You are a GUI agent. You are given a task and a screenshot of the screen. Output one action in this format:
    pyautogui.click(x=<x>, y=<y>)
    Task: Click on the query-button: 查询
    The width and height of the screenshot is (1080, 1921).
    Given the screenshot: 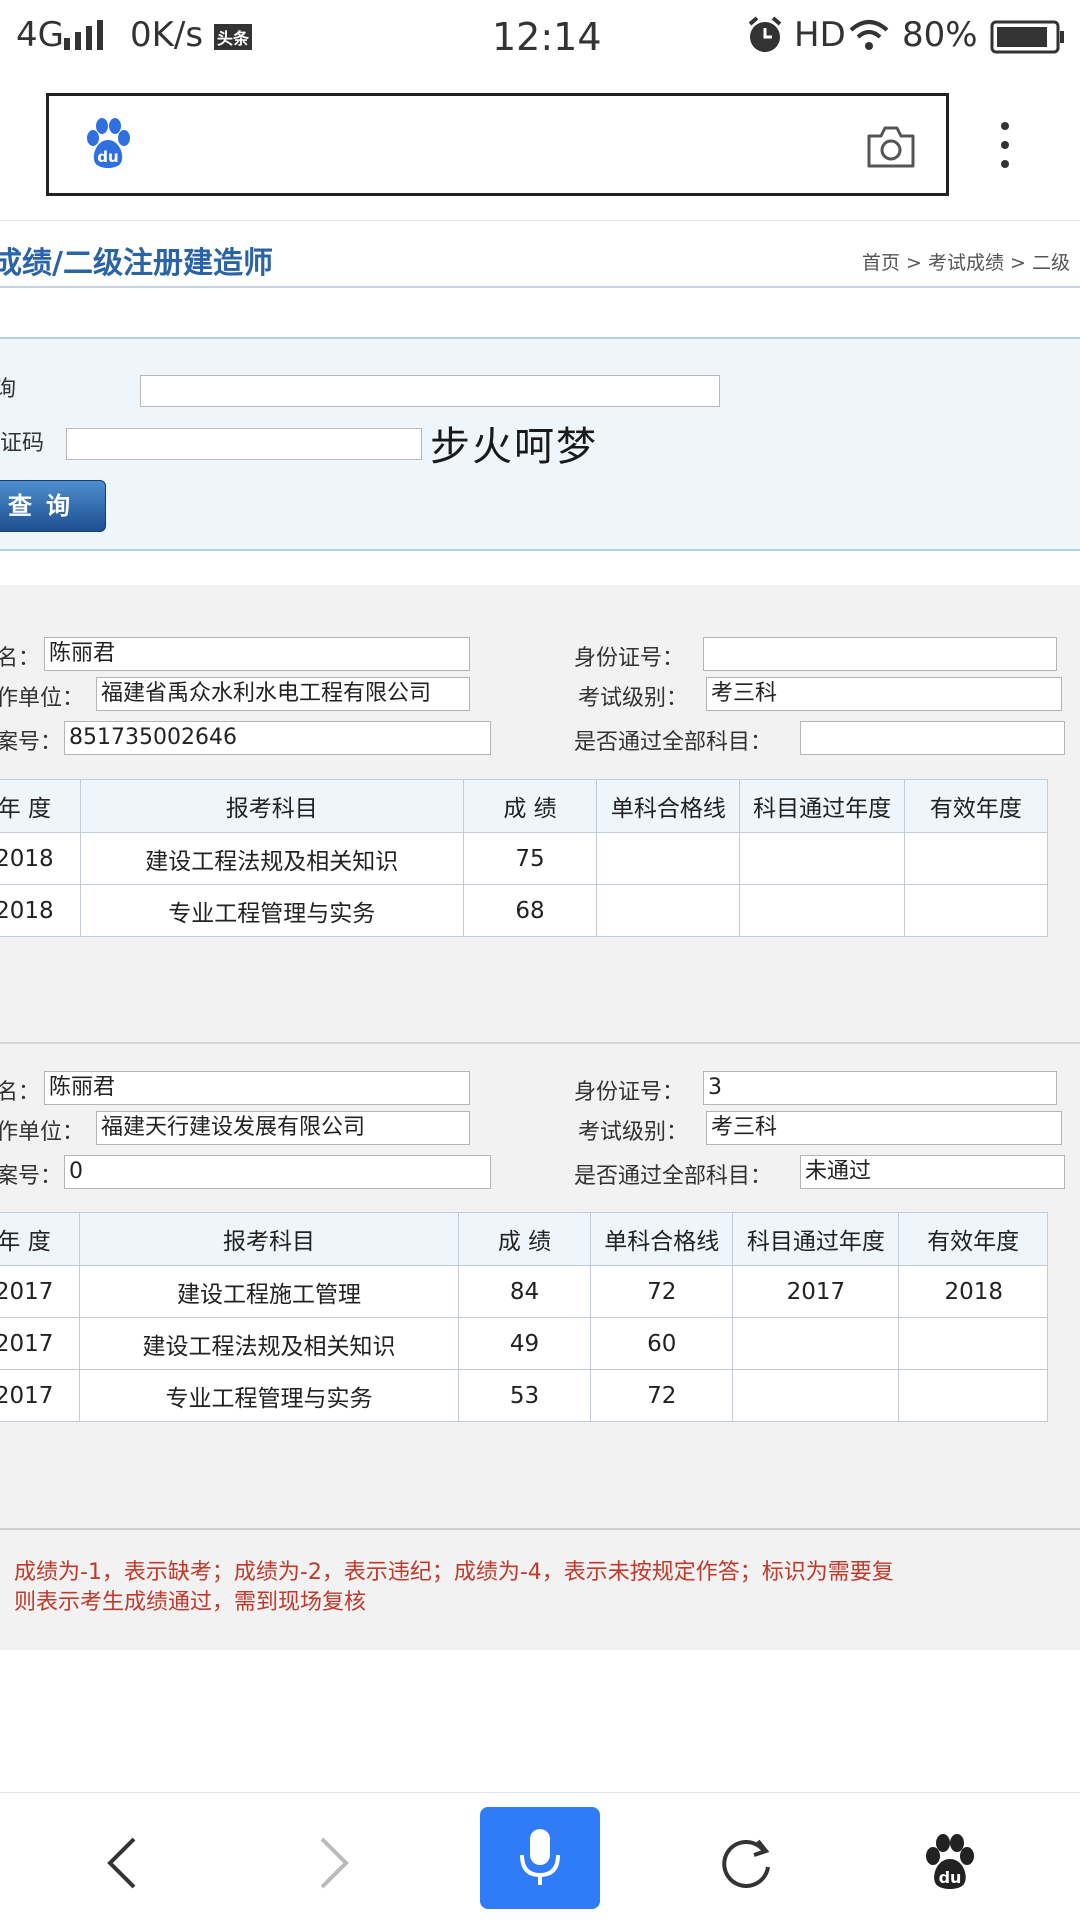 What is the action you would take?
    pyautogui.click(x=53, y=506)
    